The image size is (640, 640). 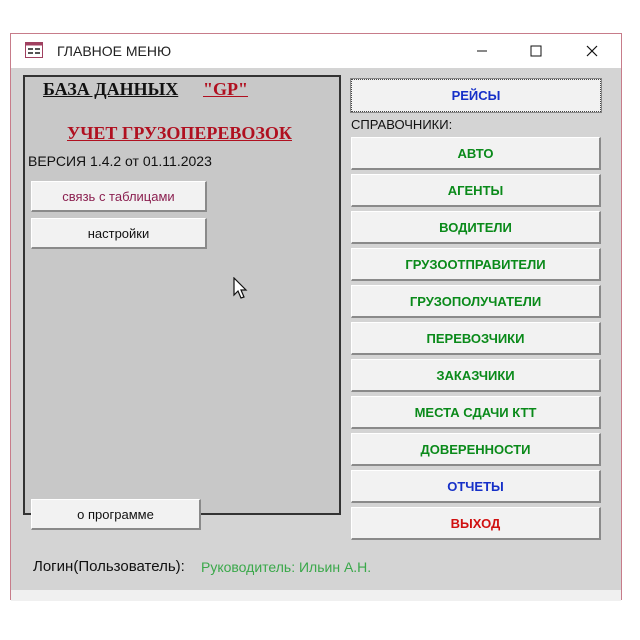 What do you see at coordinates (476, 375) in the screenshot?
I see `customers-button: ЗАКАЗЧИКИ` at bounding box center [476, 375].